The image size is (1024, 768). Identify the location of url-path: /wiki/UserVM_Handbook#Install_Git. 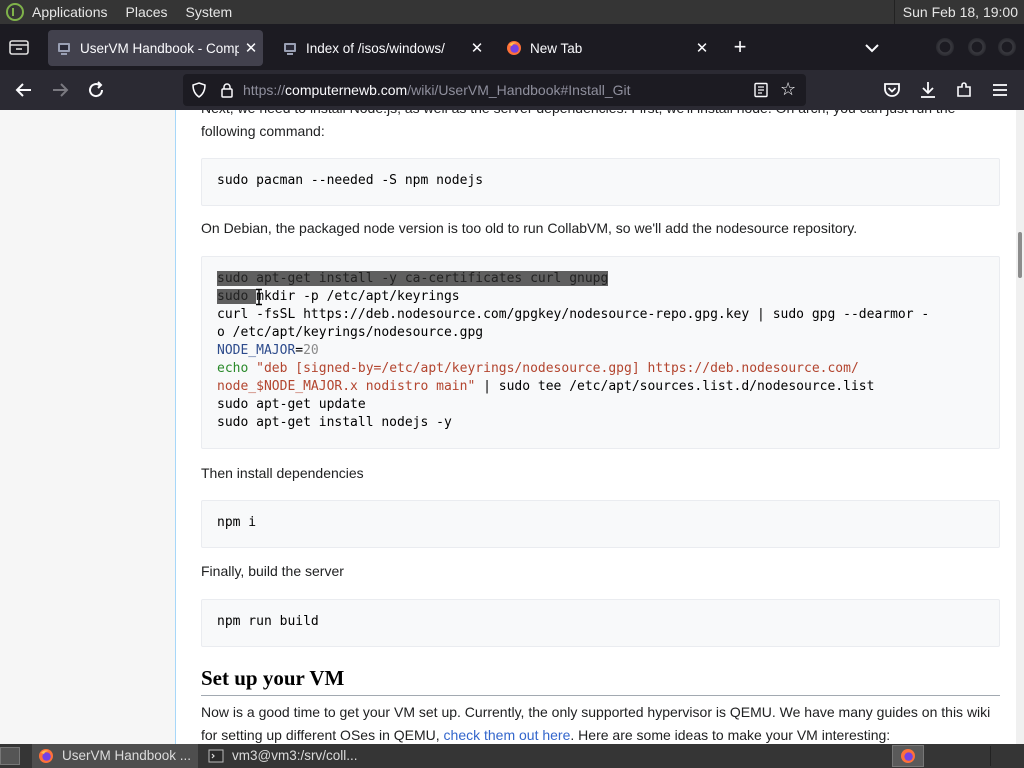
(519, 90).